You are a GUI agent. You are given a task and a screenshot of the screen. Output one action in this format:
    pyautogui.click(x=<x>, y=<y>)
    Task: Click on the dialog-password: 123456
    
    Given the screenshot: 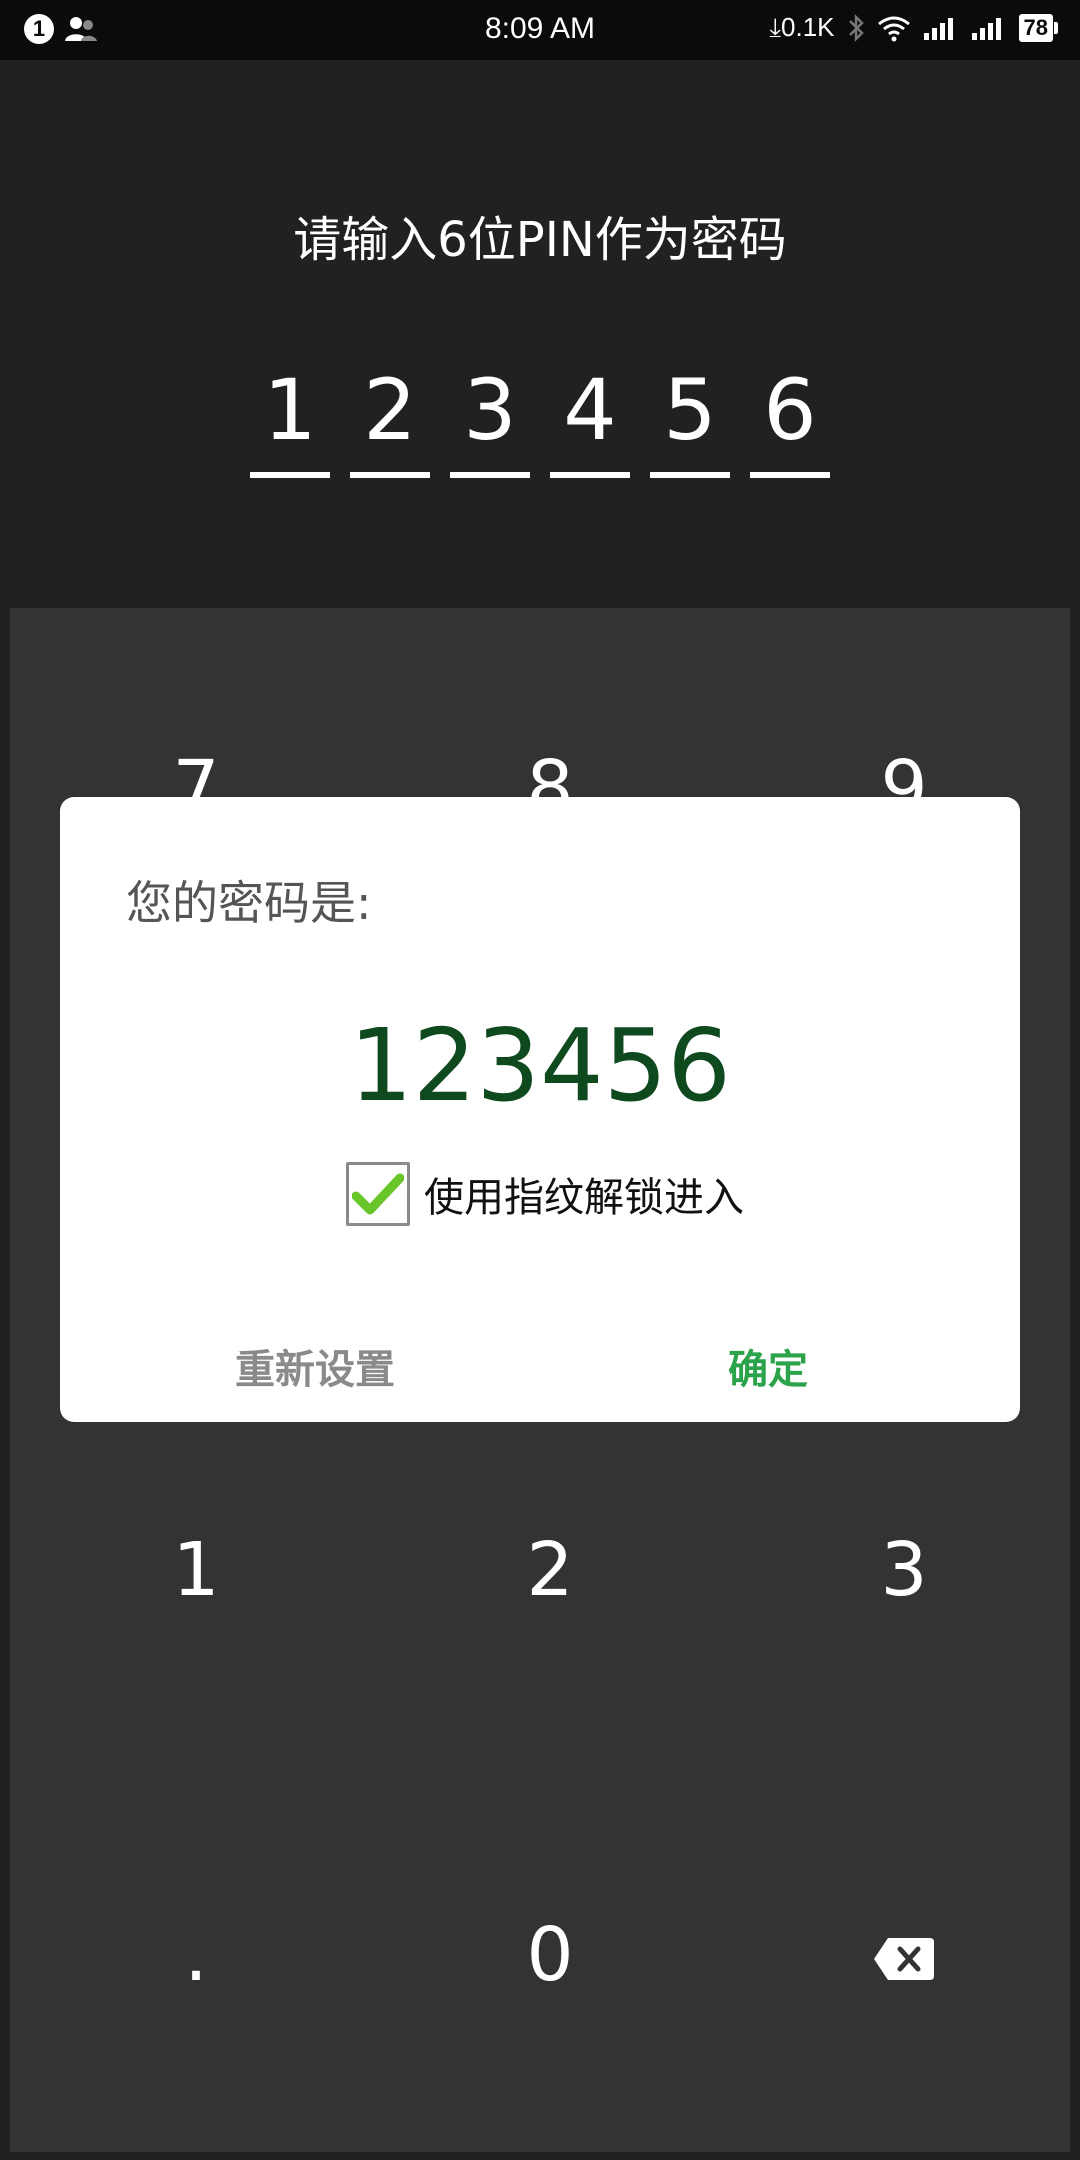 What is the action you would take?
    pyautogui.click(x=540, y=1065)
    